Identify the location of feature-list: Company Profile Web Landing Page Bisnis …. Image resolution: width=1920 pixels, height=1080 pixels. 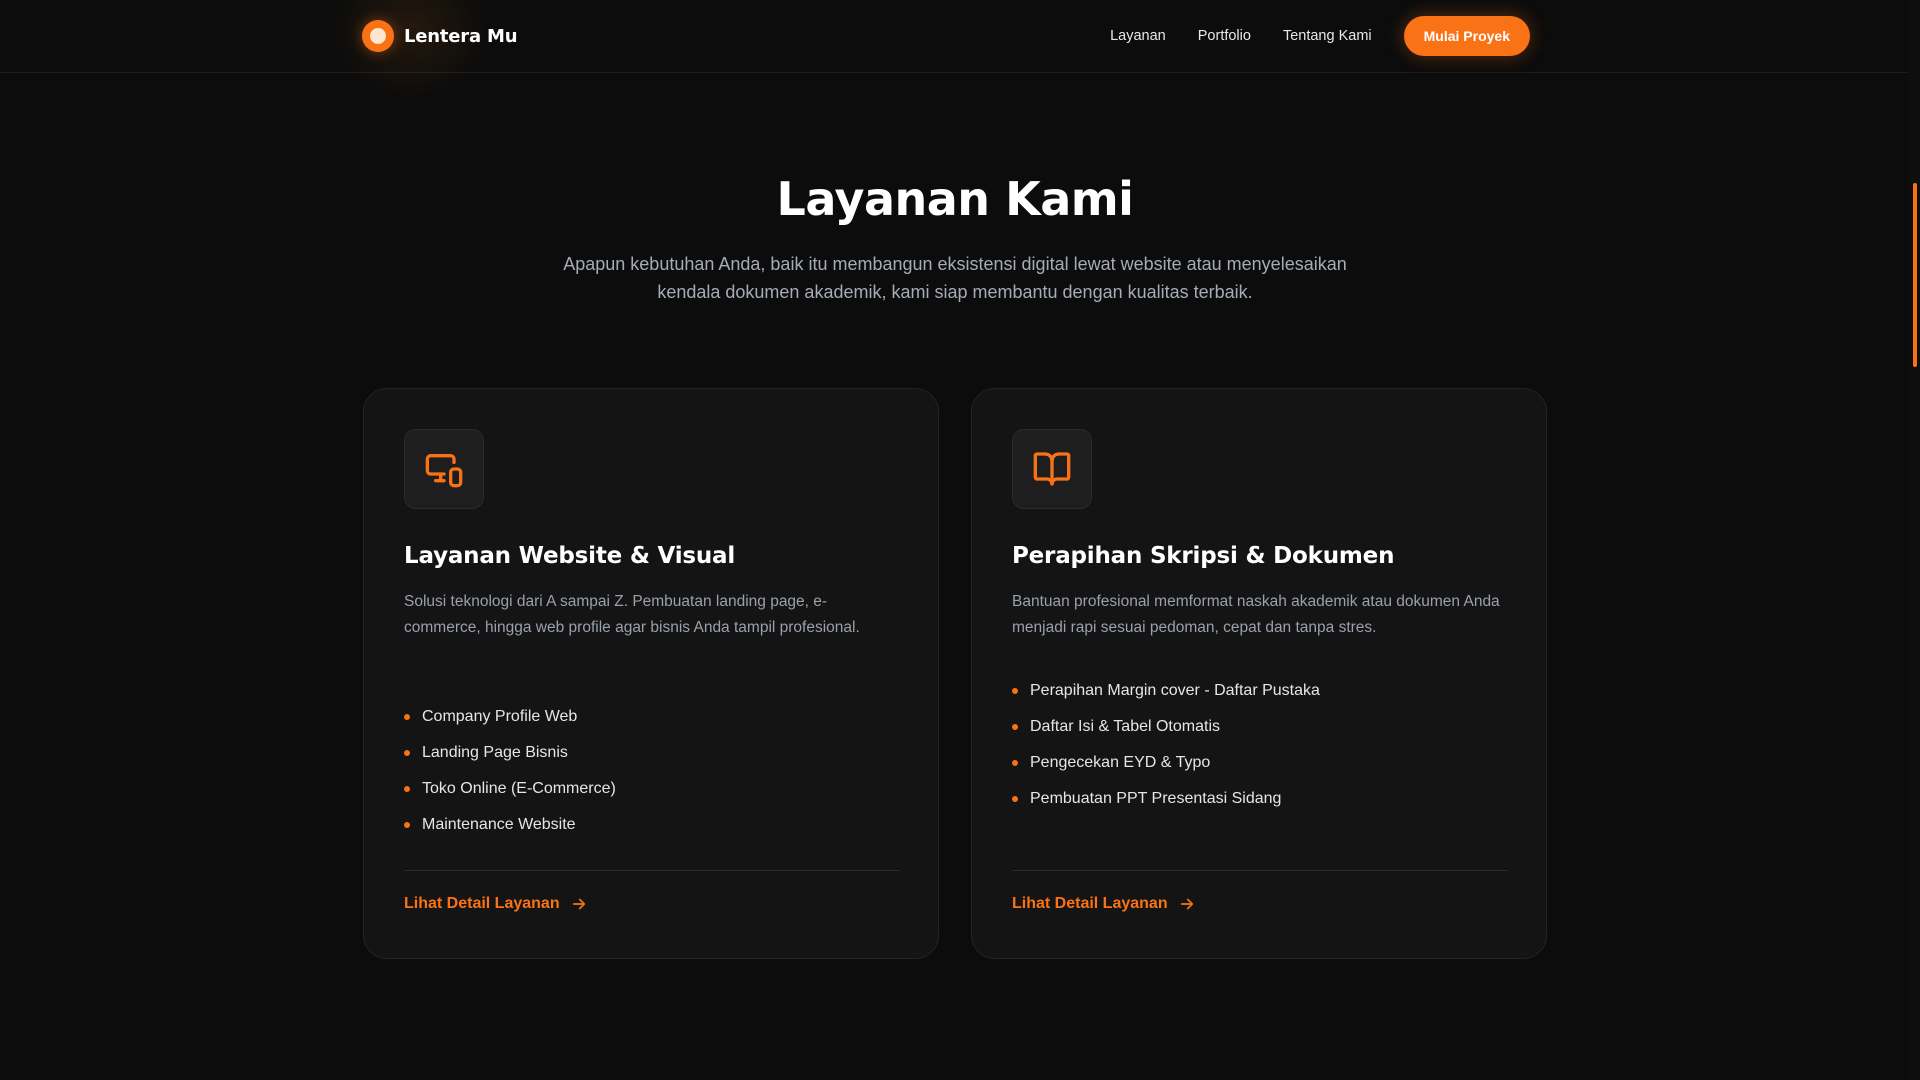
(510, 771).